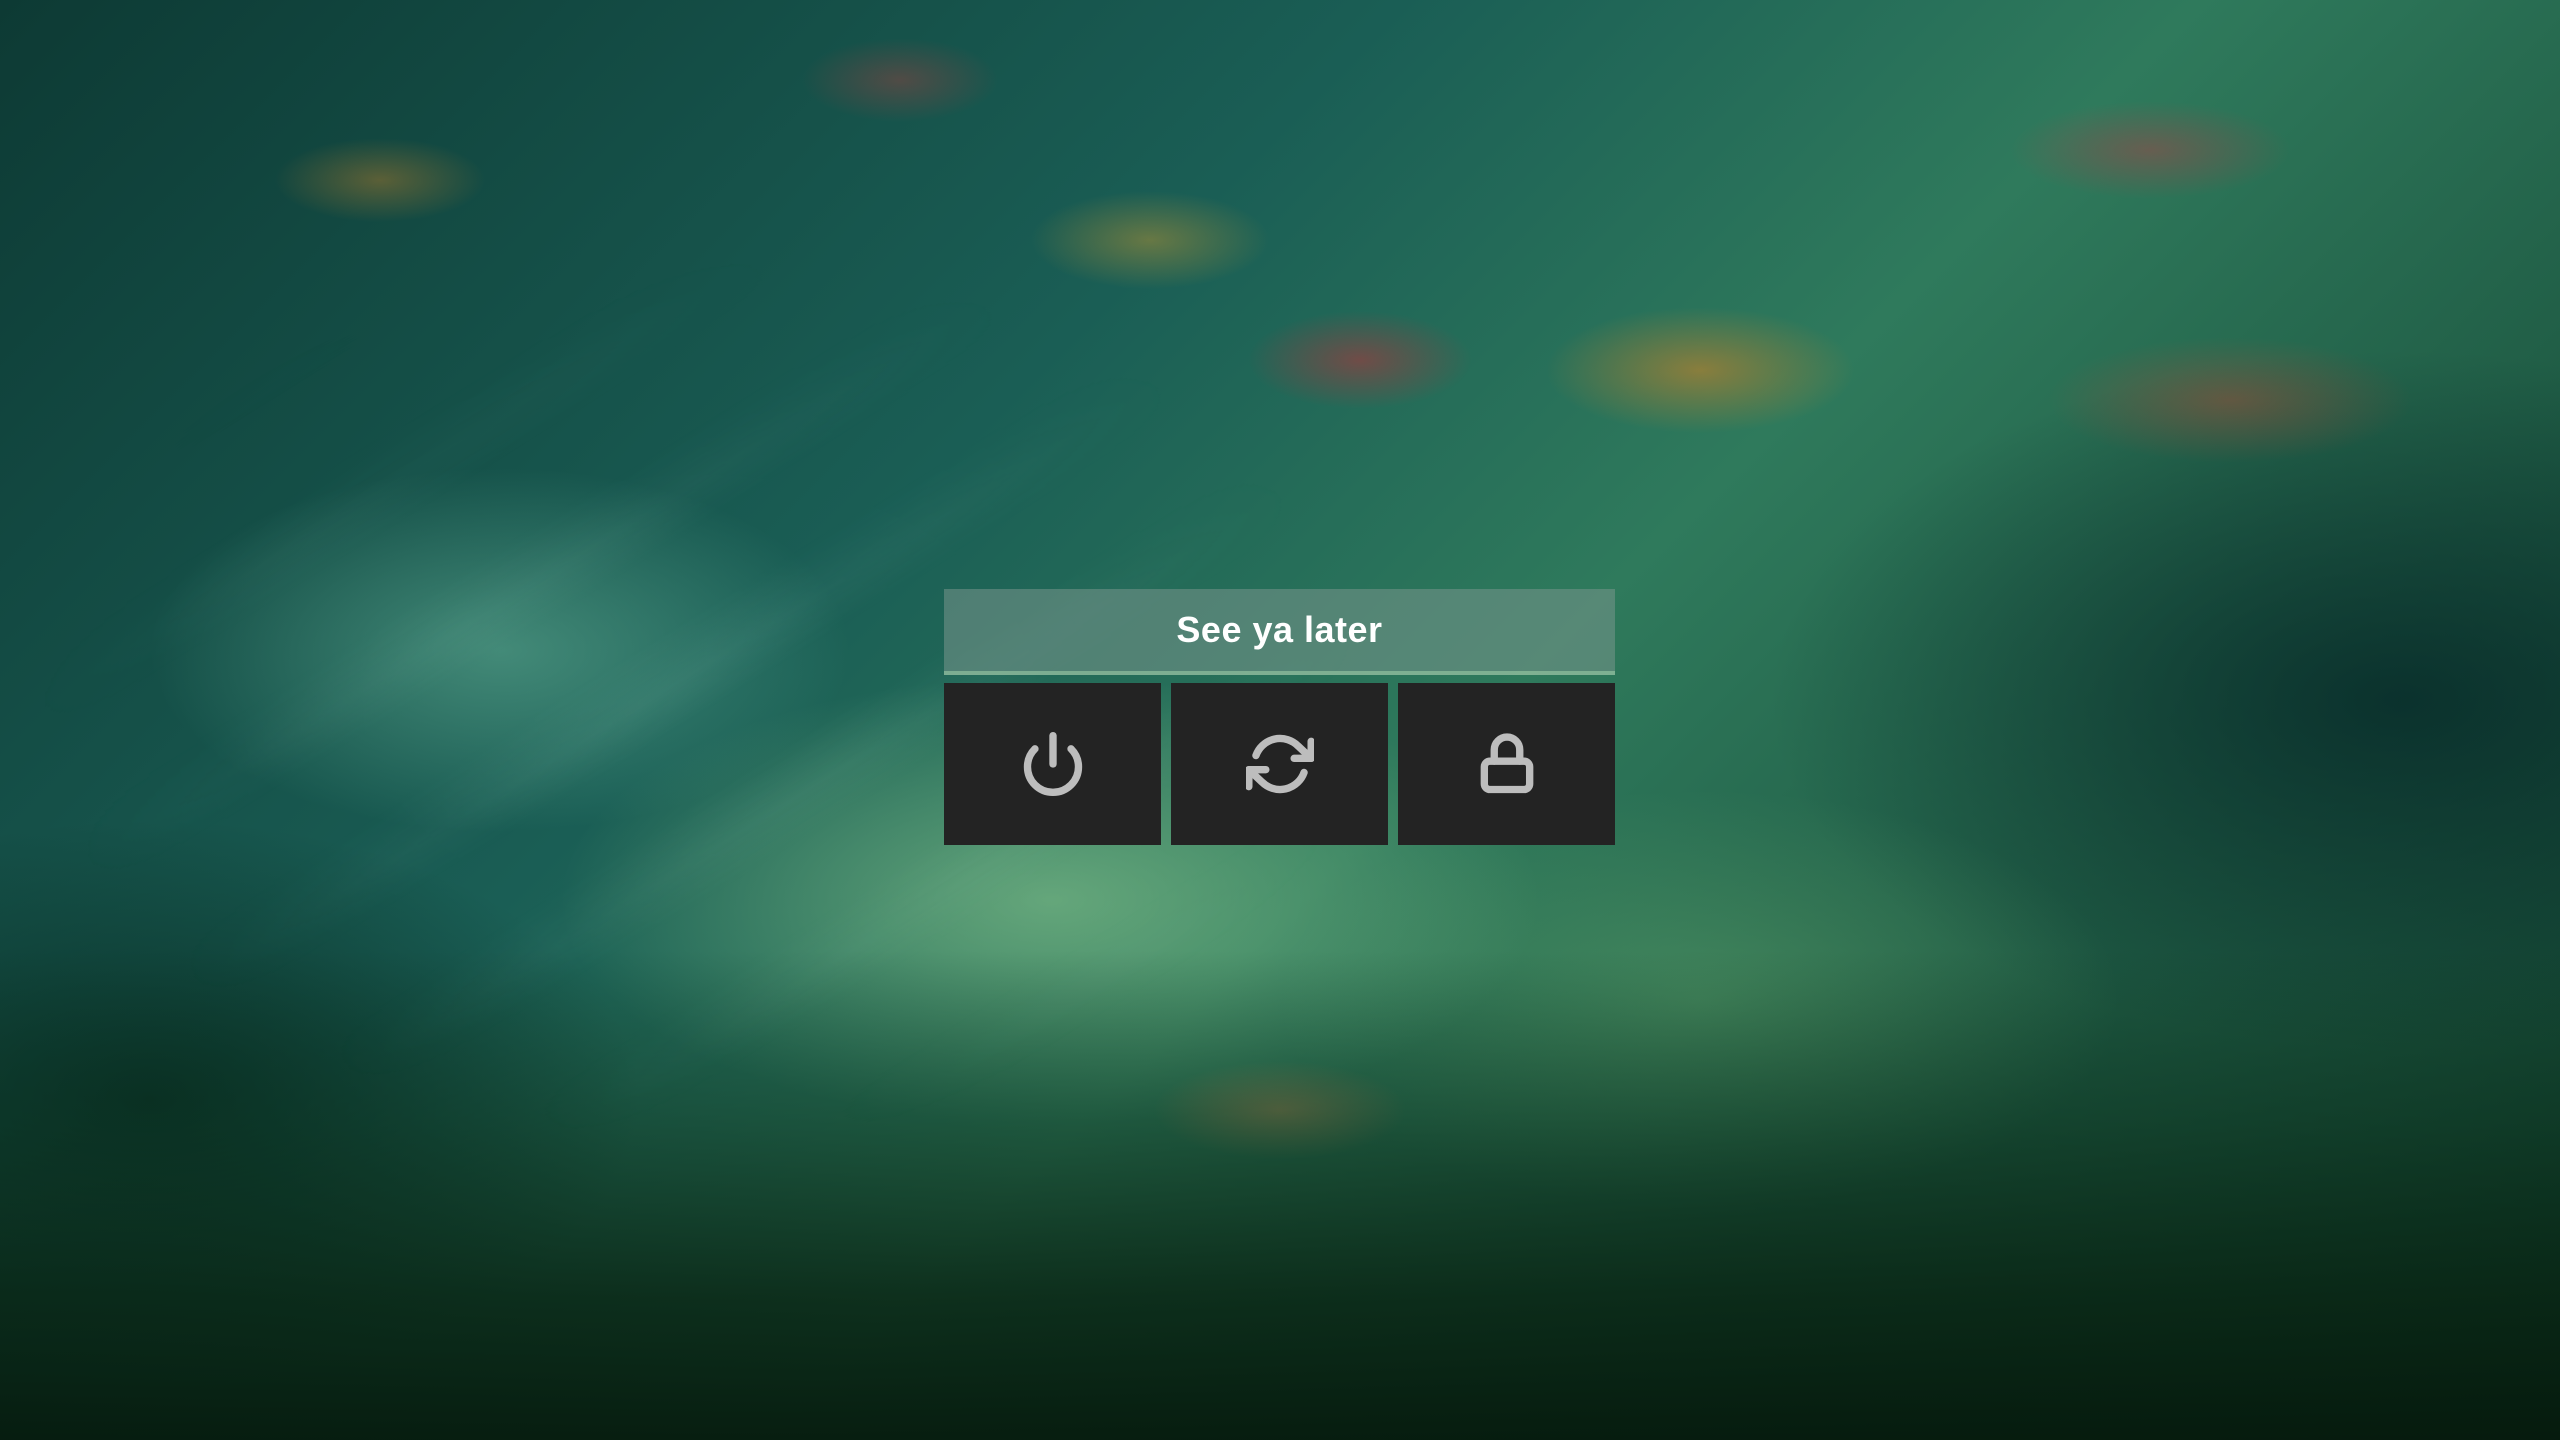 This screenshot has height=1440, width=2560. I want to click on restart-icon, so click(1279, 764).